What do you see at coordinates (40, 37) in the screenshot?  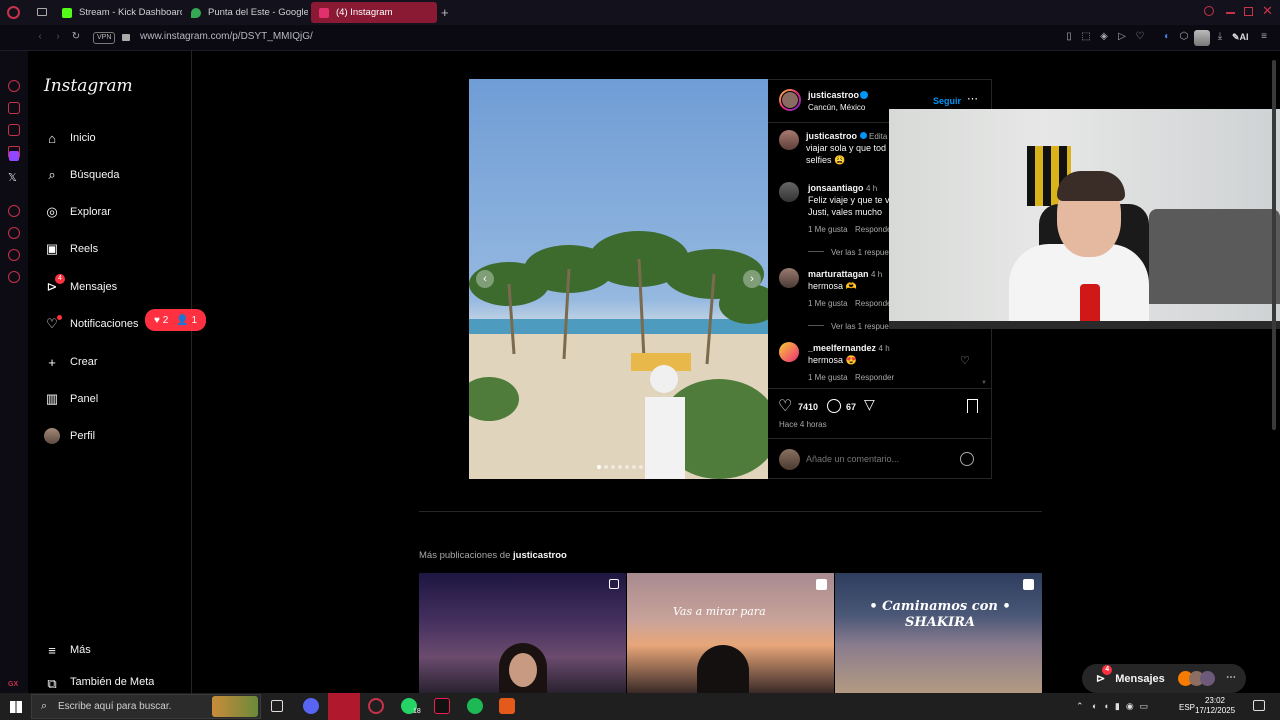 I see `back-icon: ‹` at bounding box center [40, 37].